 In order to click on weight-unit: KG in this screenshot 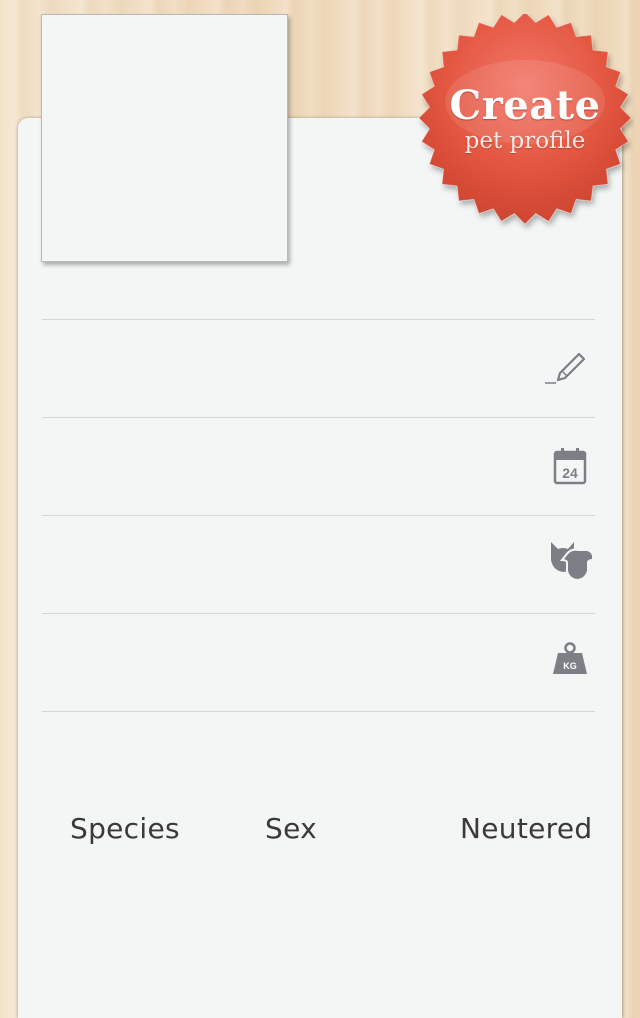, I will do `click(570, 666)`.